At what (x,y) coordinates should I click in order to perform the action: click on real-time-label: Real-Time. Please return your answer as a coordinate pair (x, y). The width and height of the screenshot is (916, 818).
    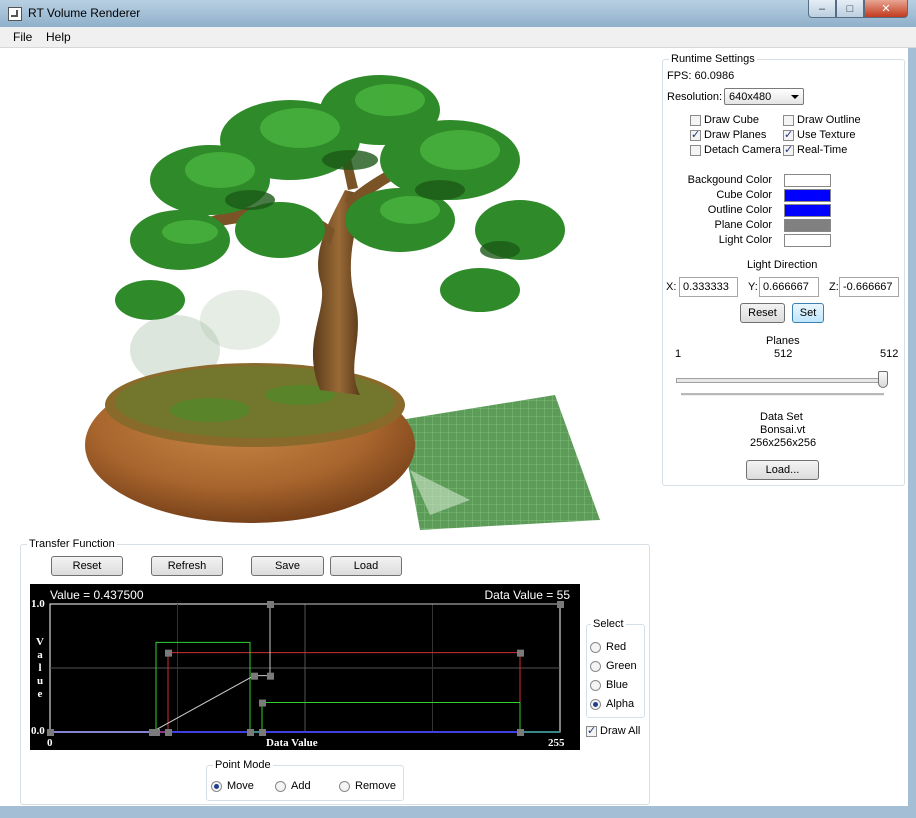
    Looking at the image, I should click on (822, 150).